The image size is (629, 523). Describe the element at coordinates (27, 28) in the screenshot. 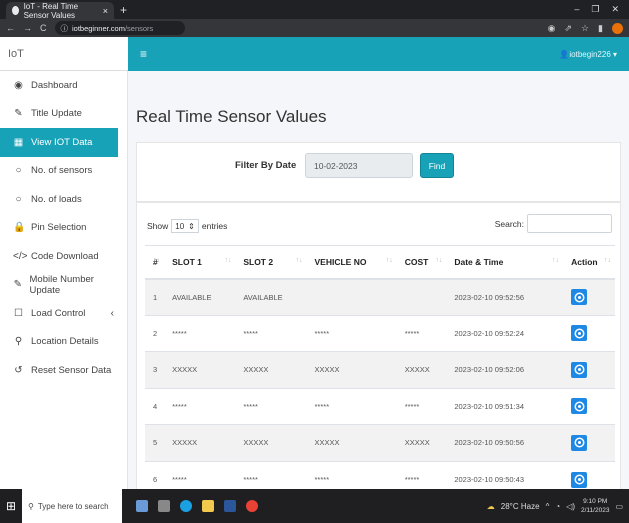

I see `forward-icon: →` at that location.